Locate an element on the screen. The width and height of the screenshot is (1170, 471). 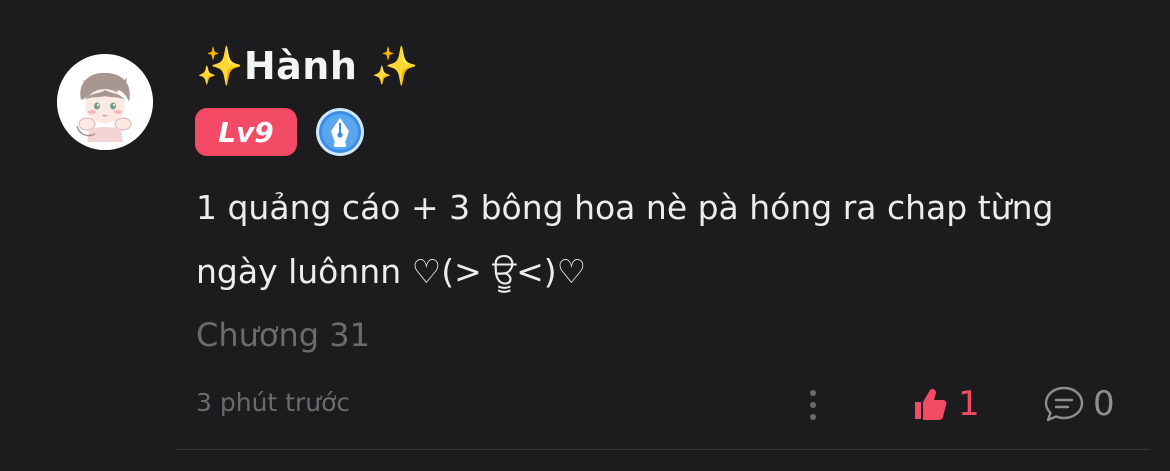
reply-button: 0 is located at coordinates (1079, 404).